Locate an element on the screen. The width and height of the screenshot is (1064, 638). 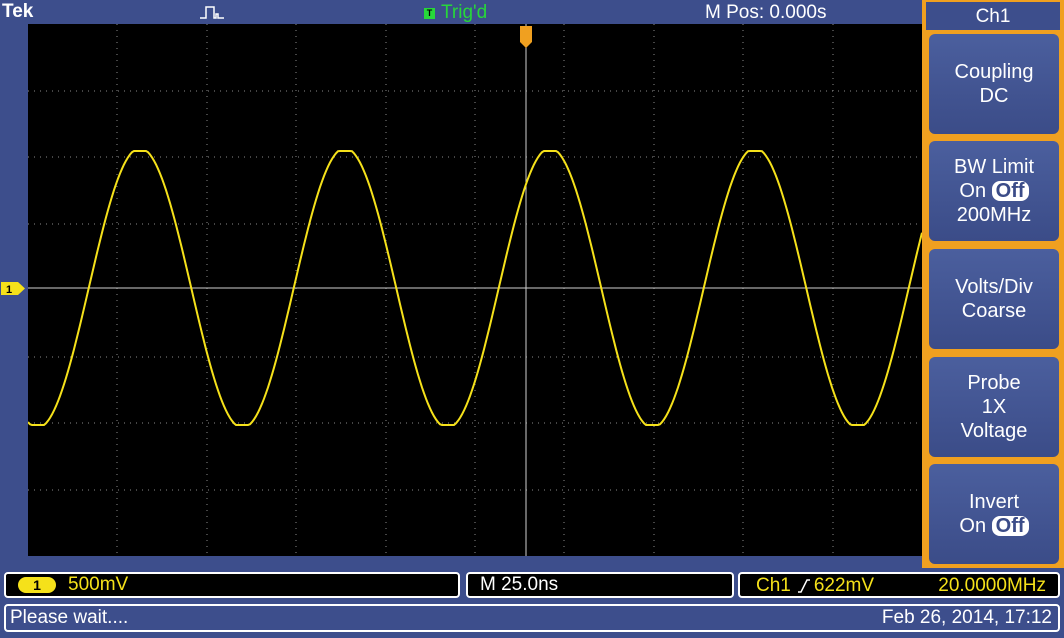
date-time: Feb 26, 2014, 17:12 is located at coordinates (966, 617).